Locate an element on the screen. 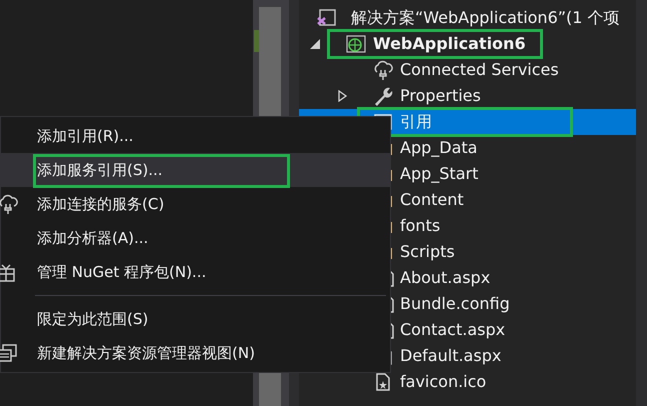 Image resolution: width=647 pixels, height=406 pixels. item-label: Properties is located at coordinates (440, 96).